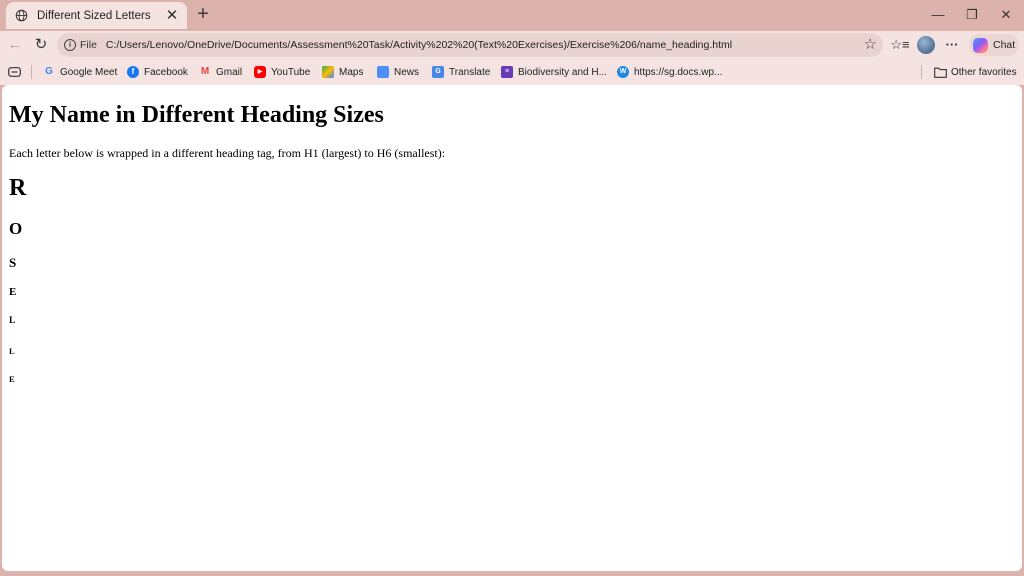  What do you see at coordinates (88, 45) in the screenshot?
I see `url-scheme: File` at bounding box center [88, 45].